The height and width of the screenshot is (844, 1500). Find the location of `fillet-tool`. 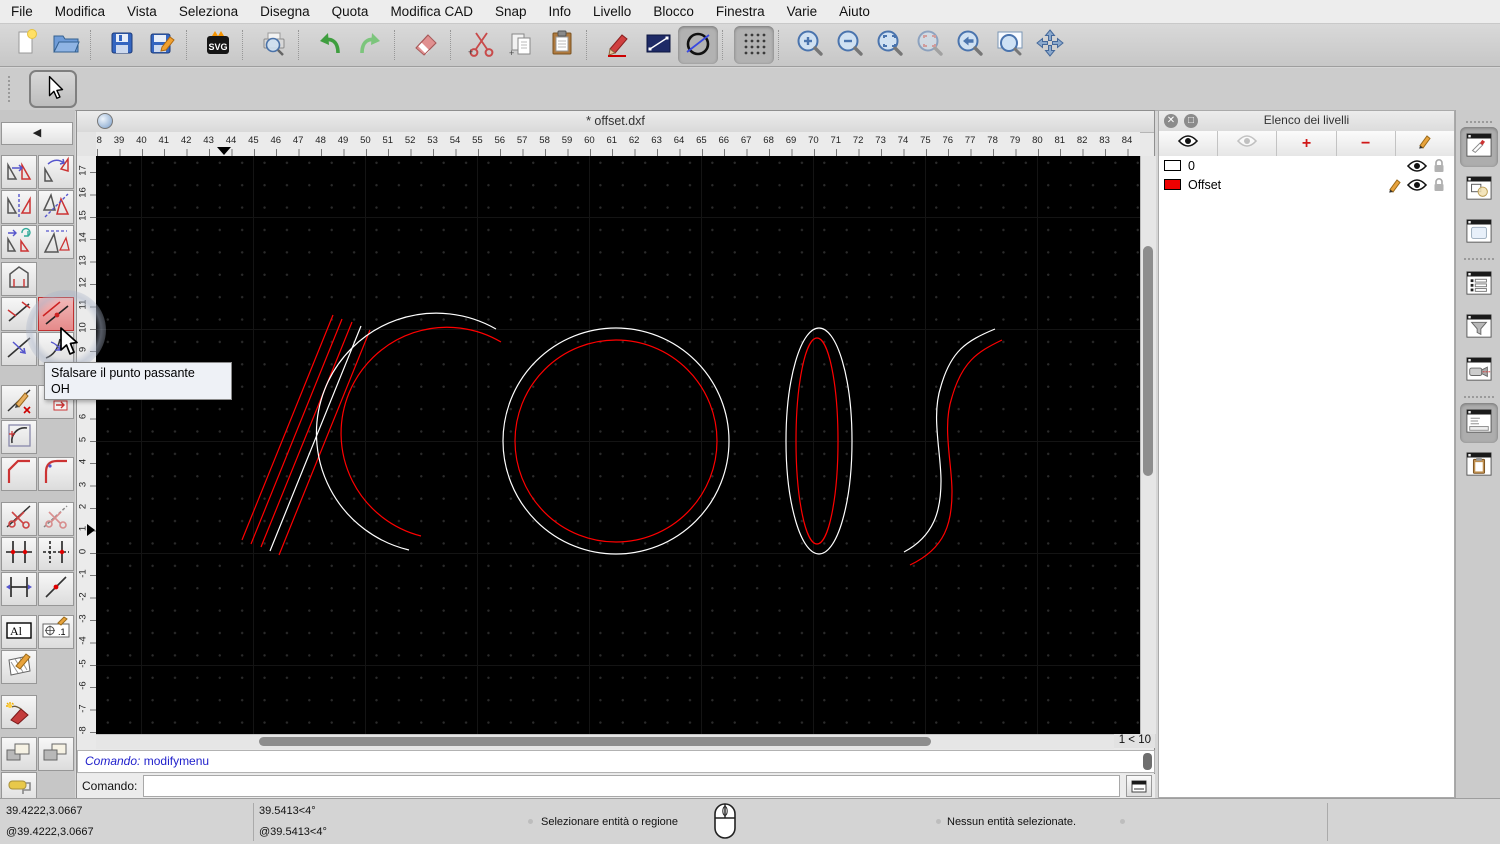

fillet-tool is located at coordinates (56, 474).